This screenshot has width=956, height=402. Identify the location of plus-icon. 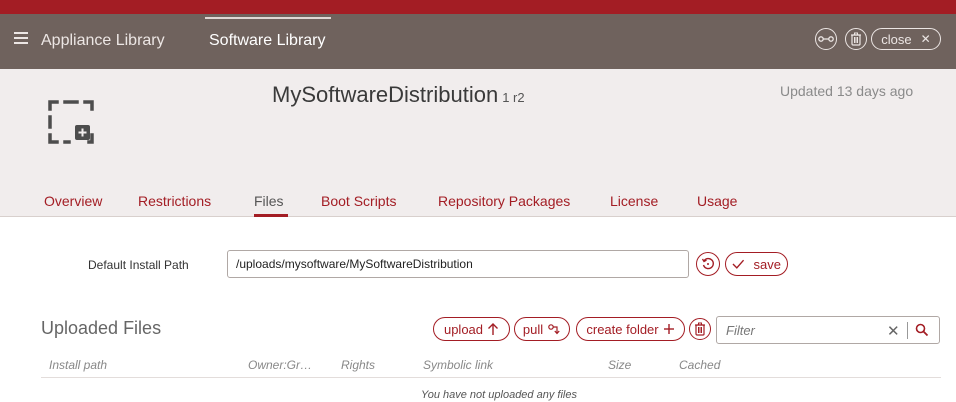
(668, 329).